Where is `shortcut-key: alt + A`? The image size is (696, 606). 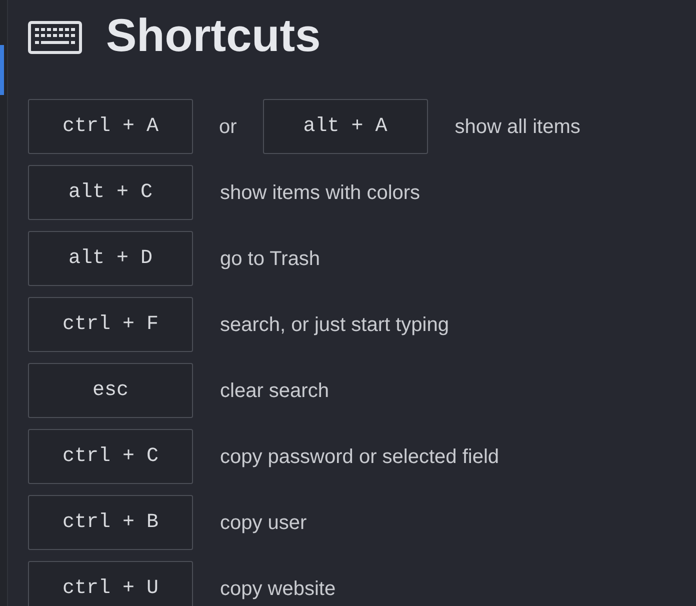
shortcut-key: alt + A is located at coordinates (345, 126).